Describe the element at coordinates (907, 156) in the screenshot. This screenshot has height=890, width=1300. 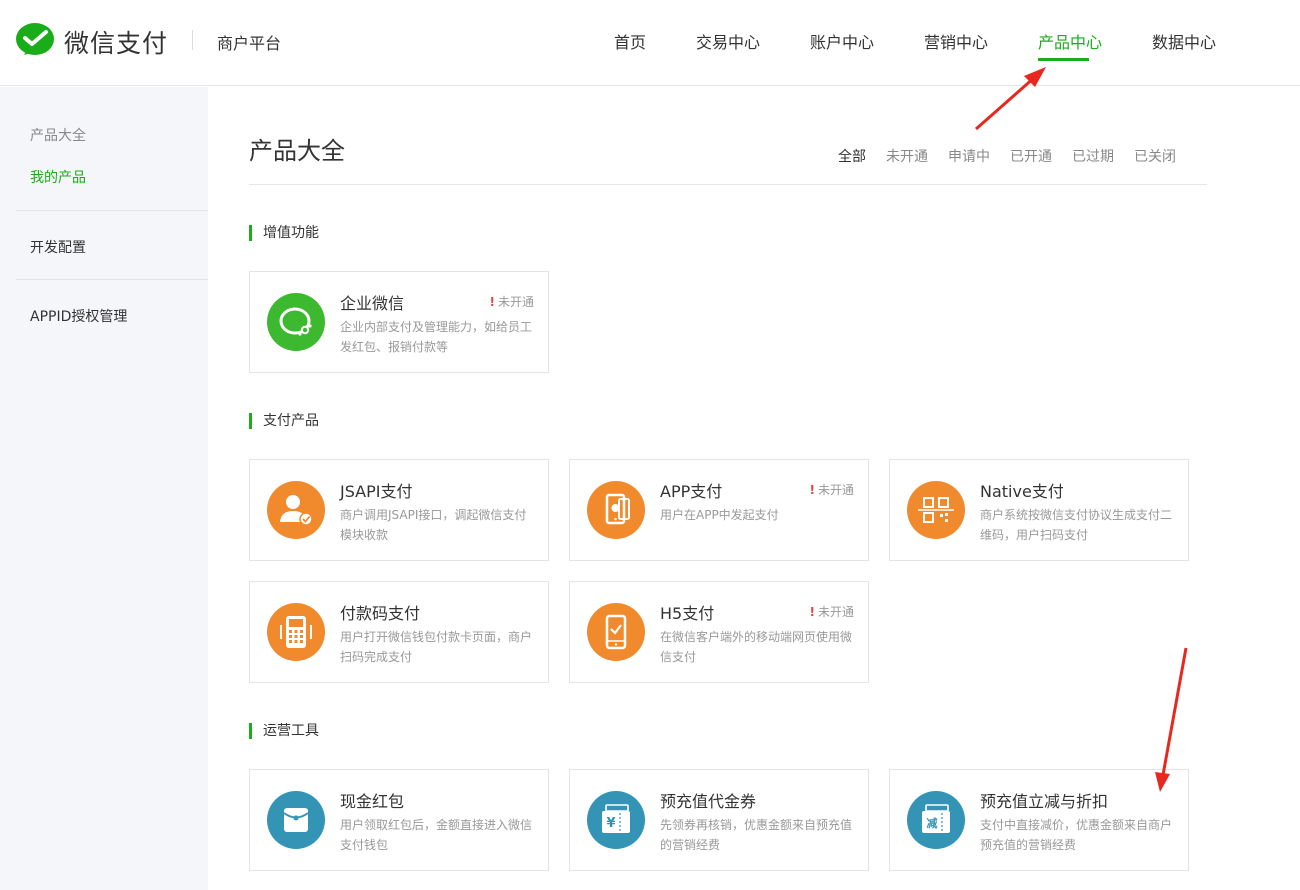
I see `filter-not-opened: 未开通` at that location.